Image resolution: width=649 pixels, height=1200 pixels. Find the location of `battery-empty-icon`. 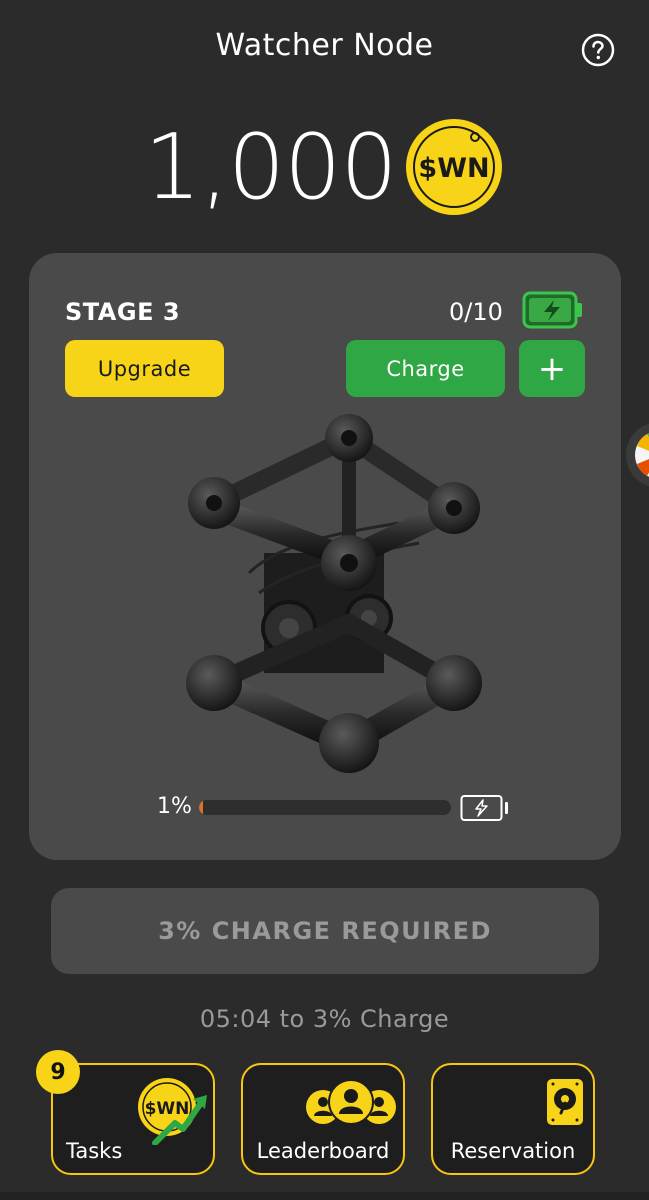

battery-empty-icon is located at coordinates (484, 808).